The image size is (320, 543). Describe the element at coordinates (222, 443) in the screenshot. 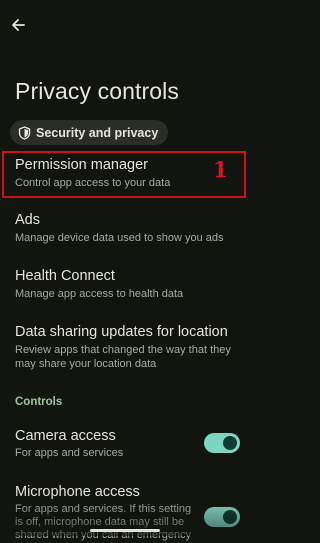

I see `camera-access-toggle` at that location.